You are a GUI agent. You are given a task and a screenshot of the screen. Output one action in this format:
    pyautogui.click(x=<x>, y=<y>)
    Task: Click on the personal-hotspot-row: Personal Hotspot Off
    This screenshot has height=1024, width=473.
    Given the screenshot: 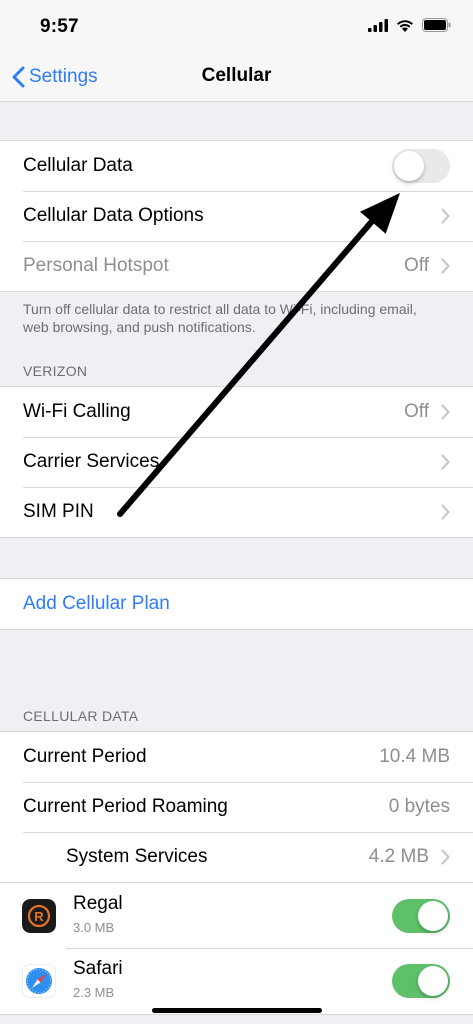 What is the action you would take?
    pyautogui.click(x=236, y=266)
    